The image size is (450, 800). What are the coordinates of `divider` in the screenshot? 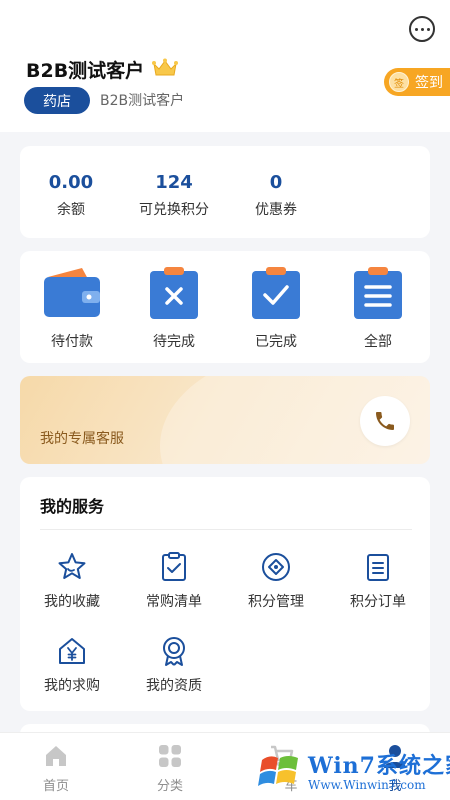 It's located at (226, 529).